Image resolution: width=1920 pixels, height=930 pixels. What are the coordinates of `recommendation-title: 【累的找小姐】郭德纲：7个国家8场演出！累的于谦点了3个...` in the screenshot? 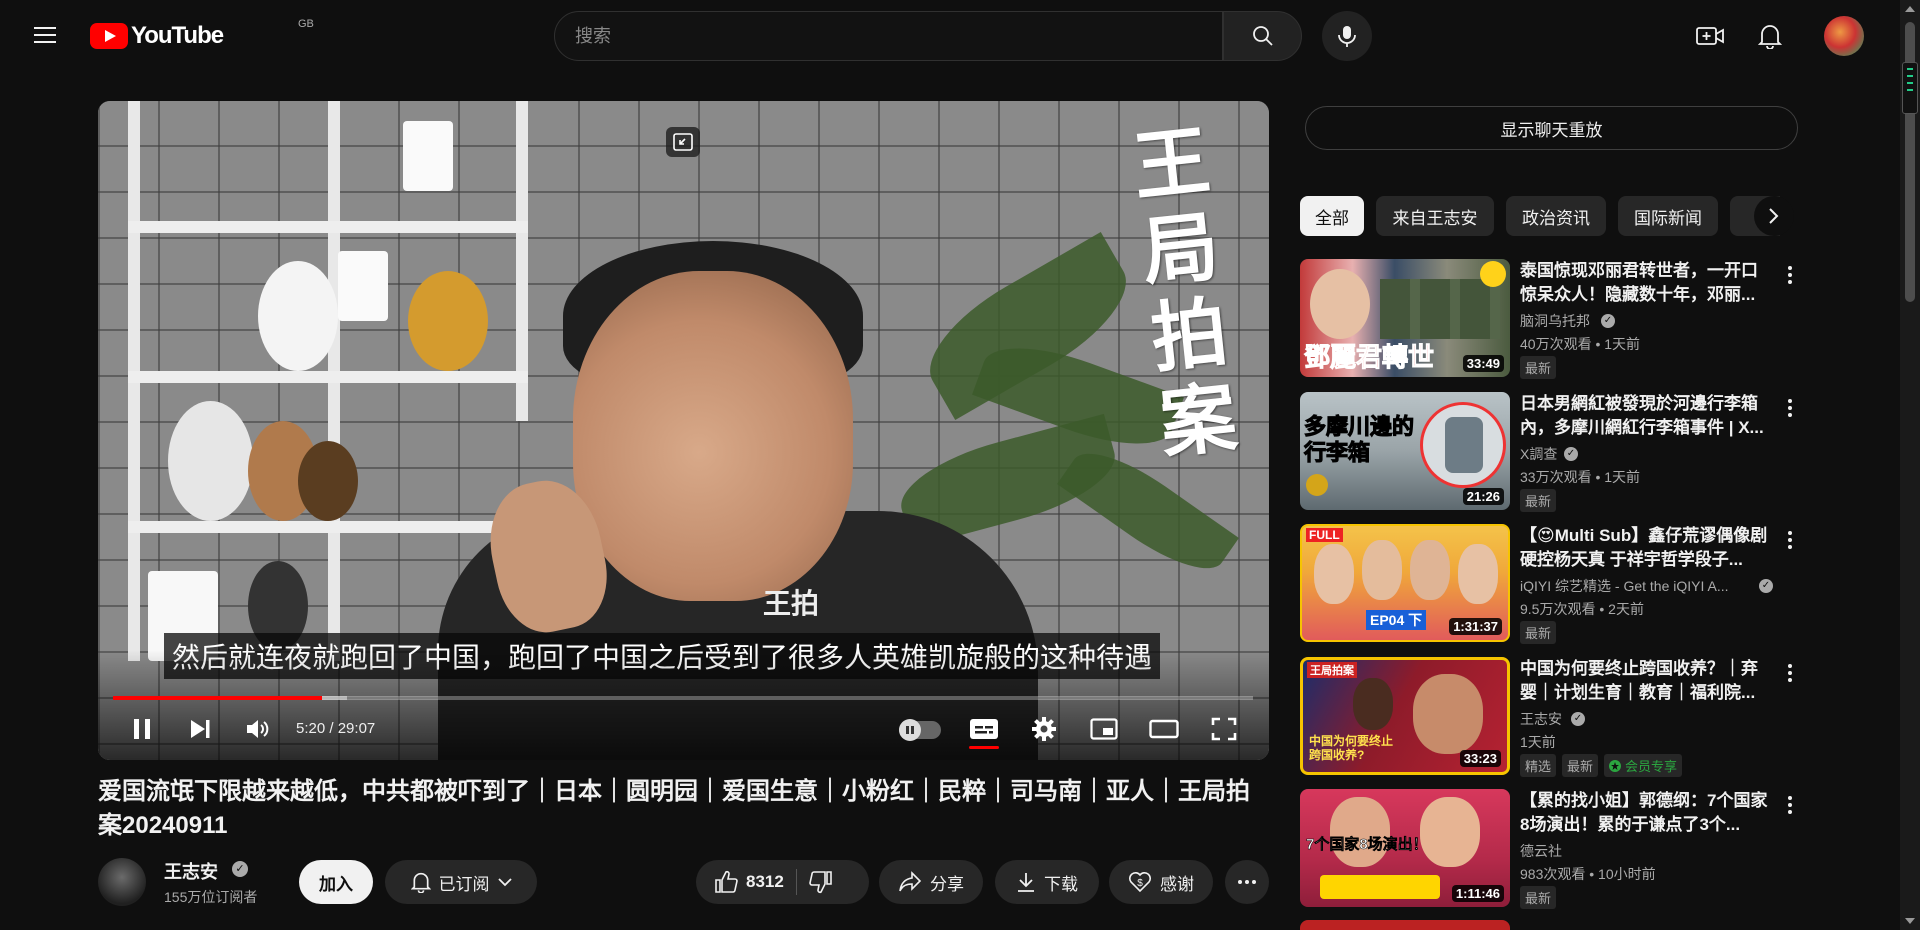 It's located at (1646, 813).